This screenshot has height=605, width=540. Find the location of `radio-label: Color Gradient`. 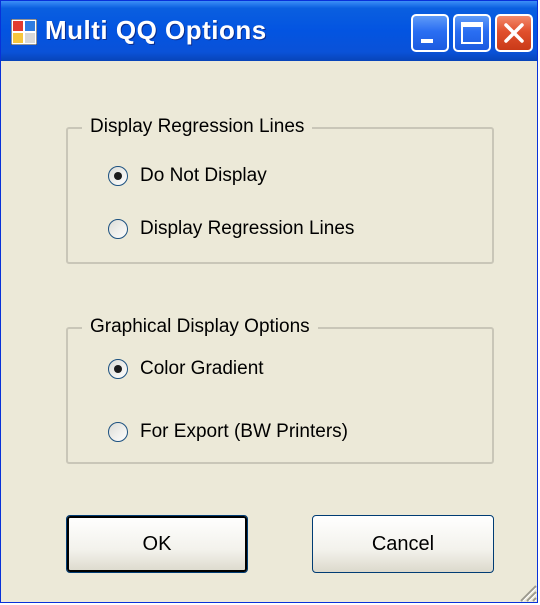

radio-label: Color Gradient is located at coordinates (202, 368).